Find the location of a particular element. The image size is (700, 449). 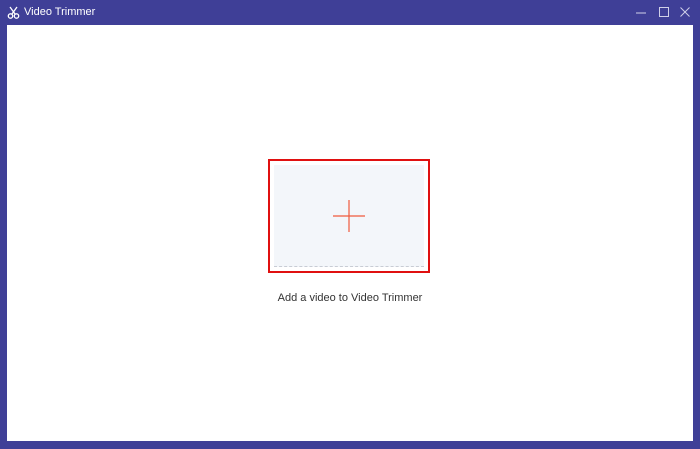

minimize-icon is located at coordinates (641, 12).